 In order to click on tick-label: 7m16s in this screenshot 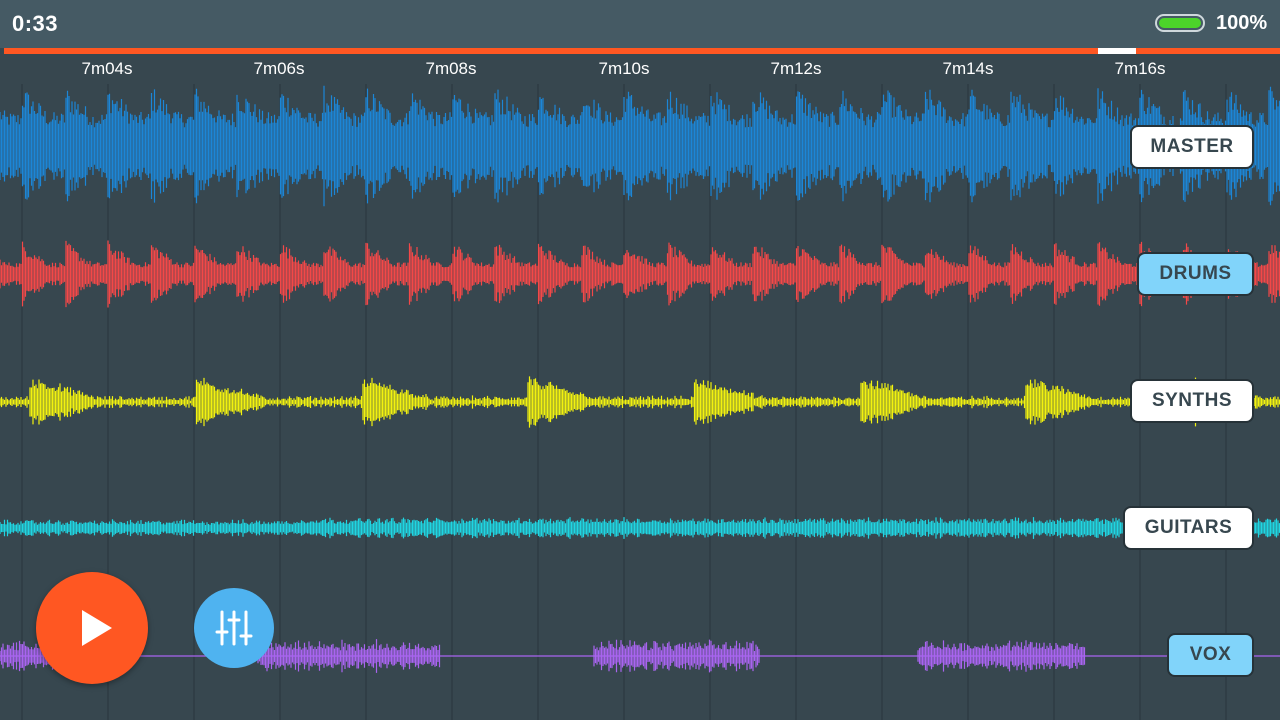, I will do `click(1140, 68)`.